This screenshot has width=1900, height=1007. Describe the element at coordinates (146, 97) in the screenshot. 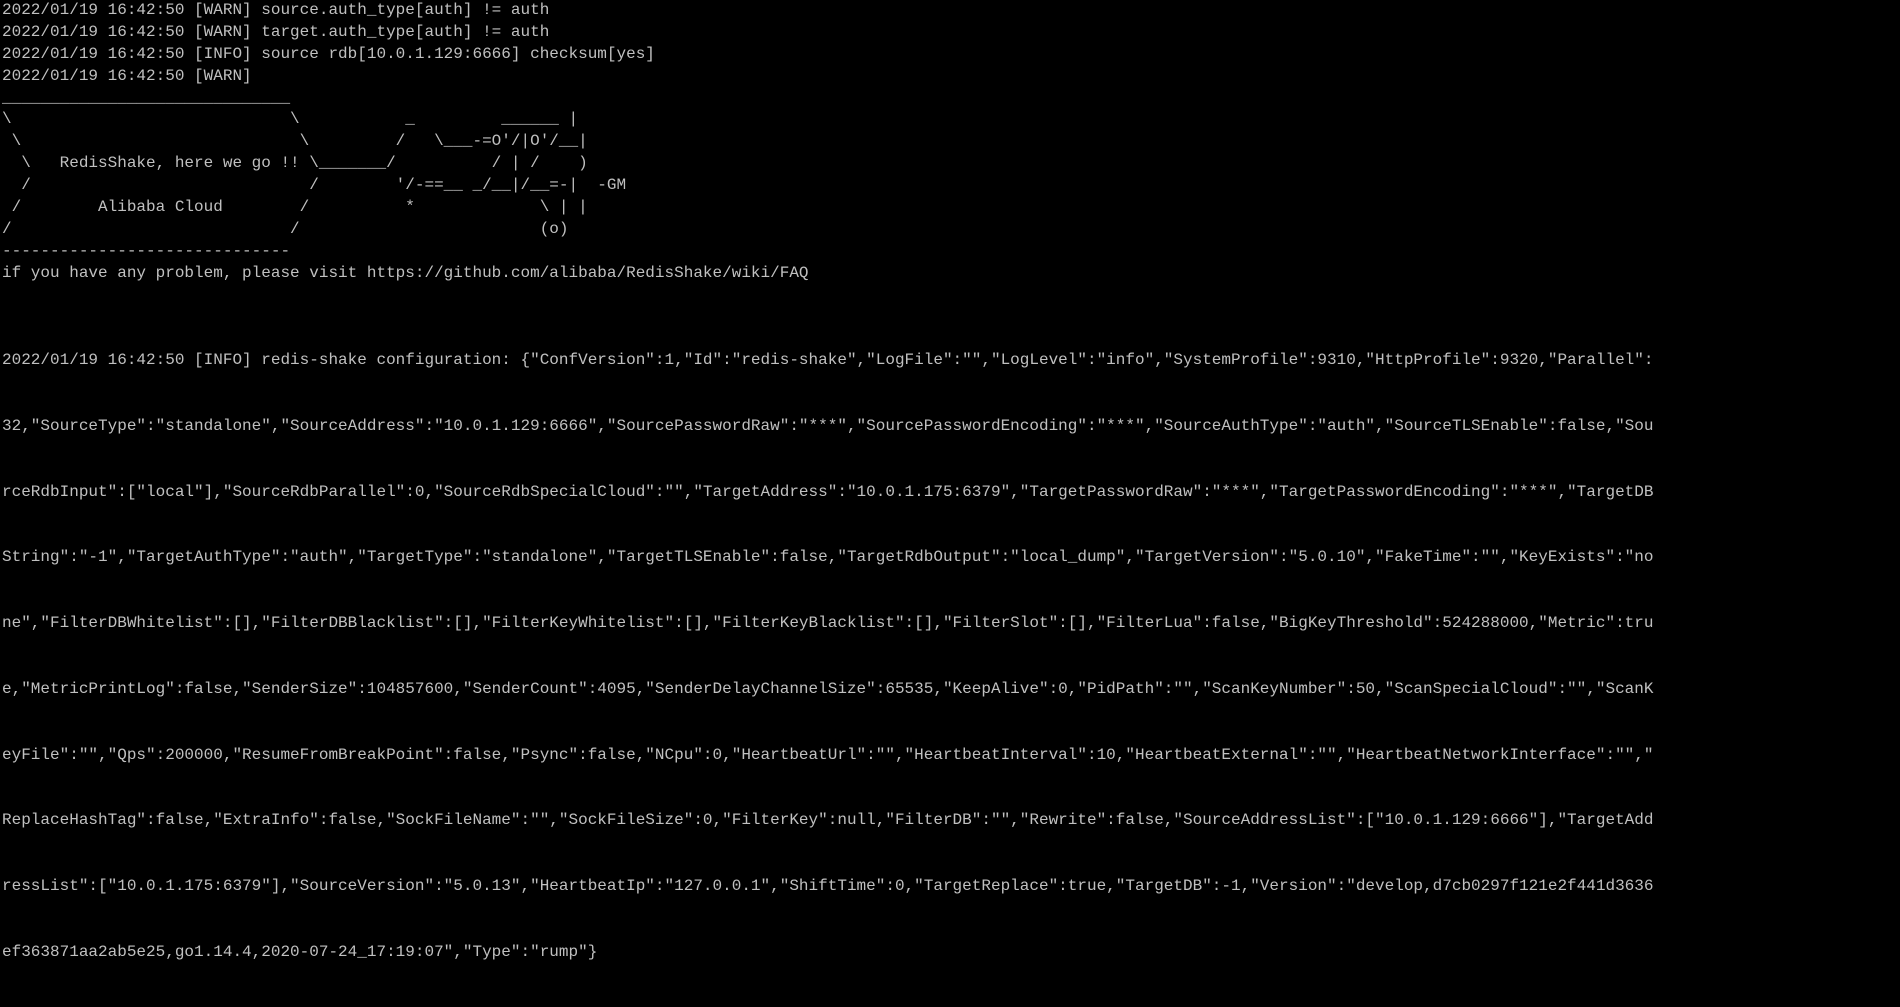

I see `banner-line: ______________________________` at that location.